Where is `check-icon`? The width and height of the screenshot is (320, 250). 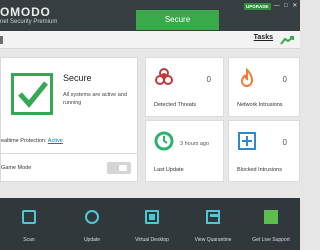
check-icon is located at coordinates (33, 94).